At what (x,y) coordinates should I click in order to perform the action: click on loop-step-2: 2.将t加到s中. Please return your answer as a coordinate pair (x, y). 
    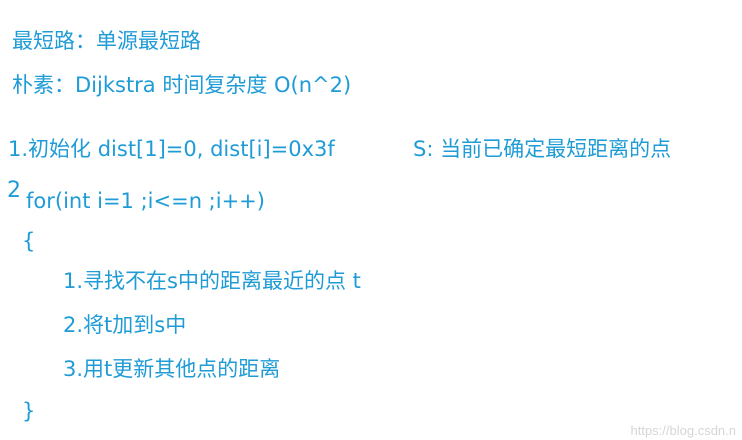
    Looking at the image, I should click on (125, 325).